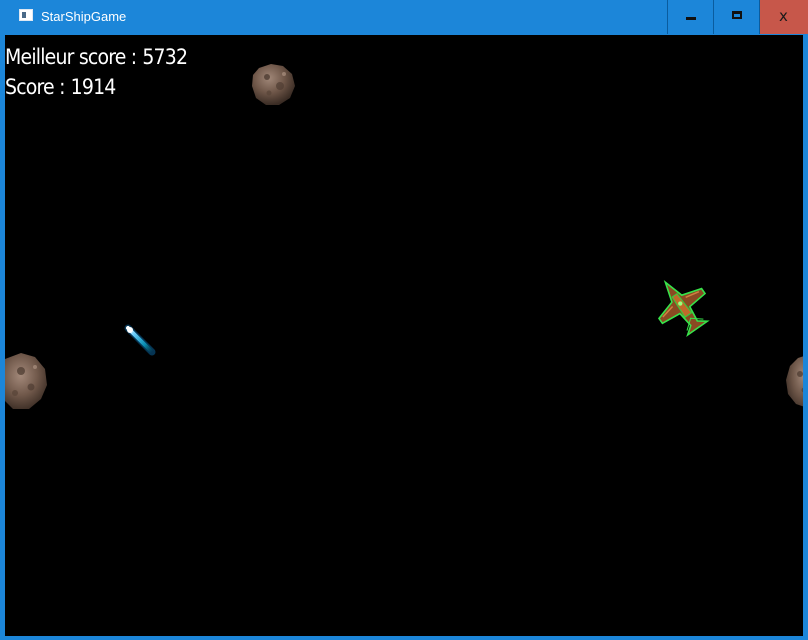 The image size is (808, 640). Describe the element at coordinates (84, 16) in the screenshot. I see `window-title: StarShipGame` at that location.